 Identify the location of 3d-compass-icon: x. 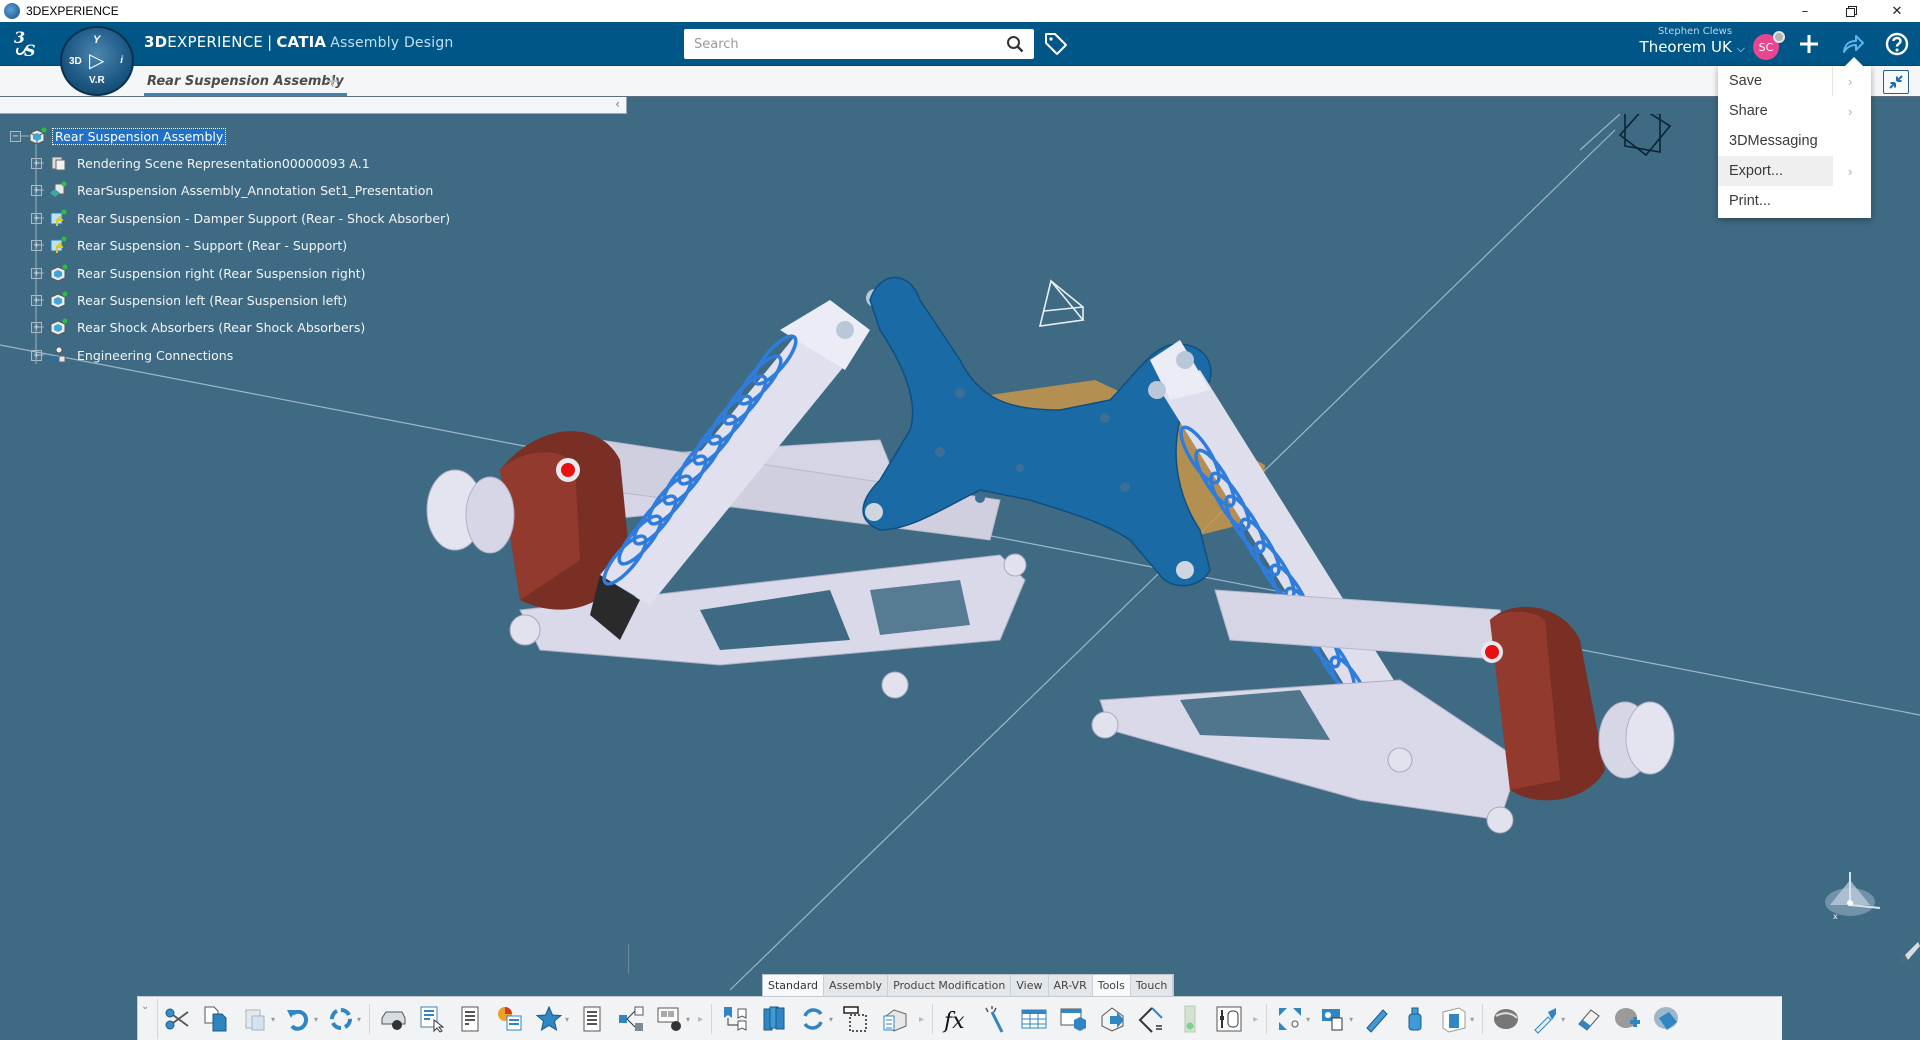
(1853, 896).